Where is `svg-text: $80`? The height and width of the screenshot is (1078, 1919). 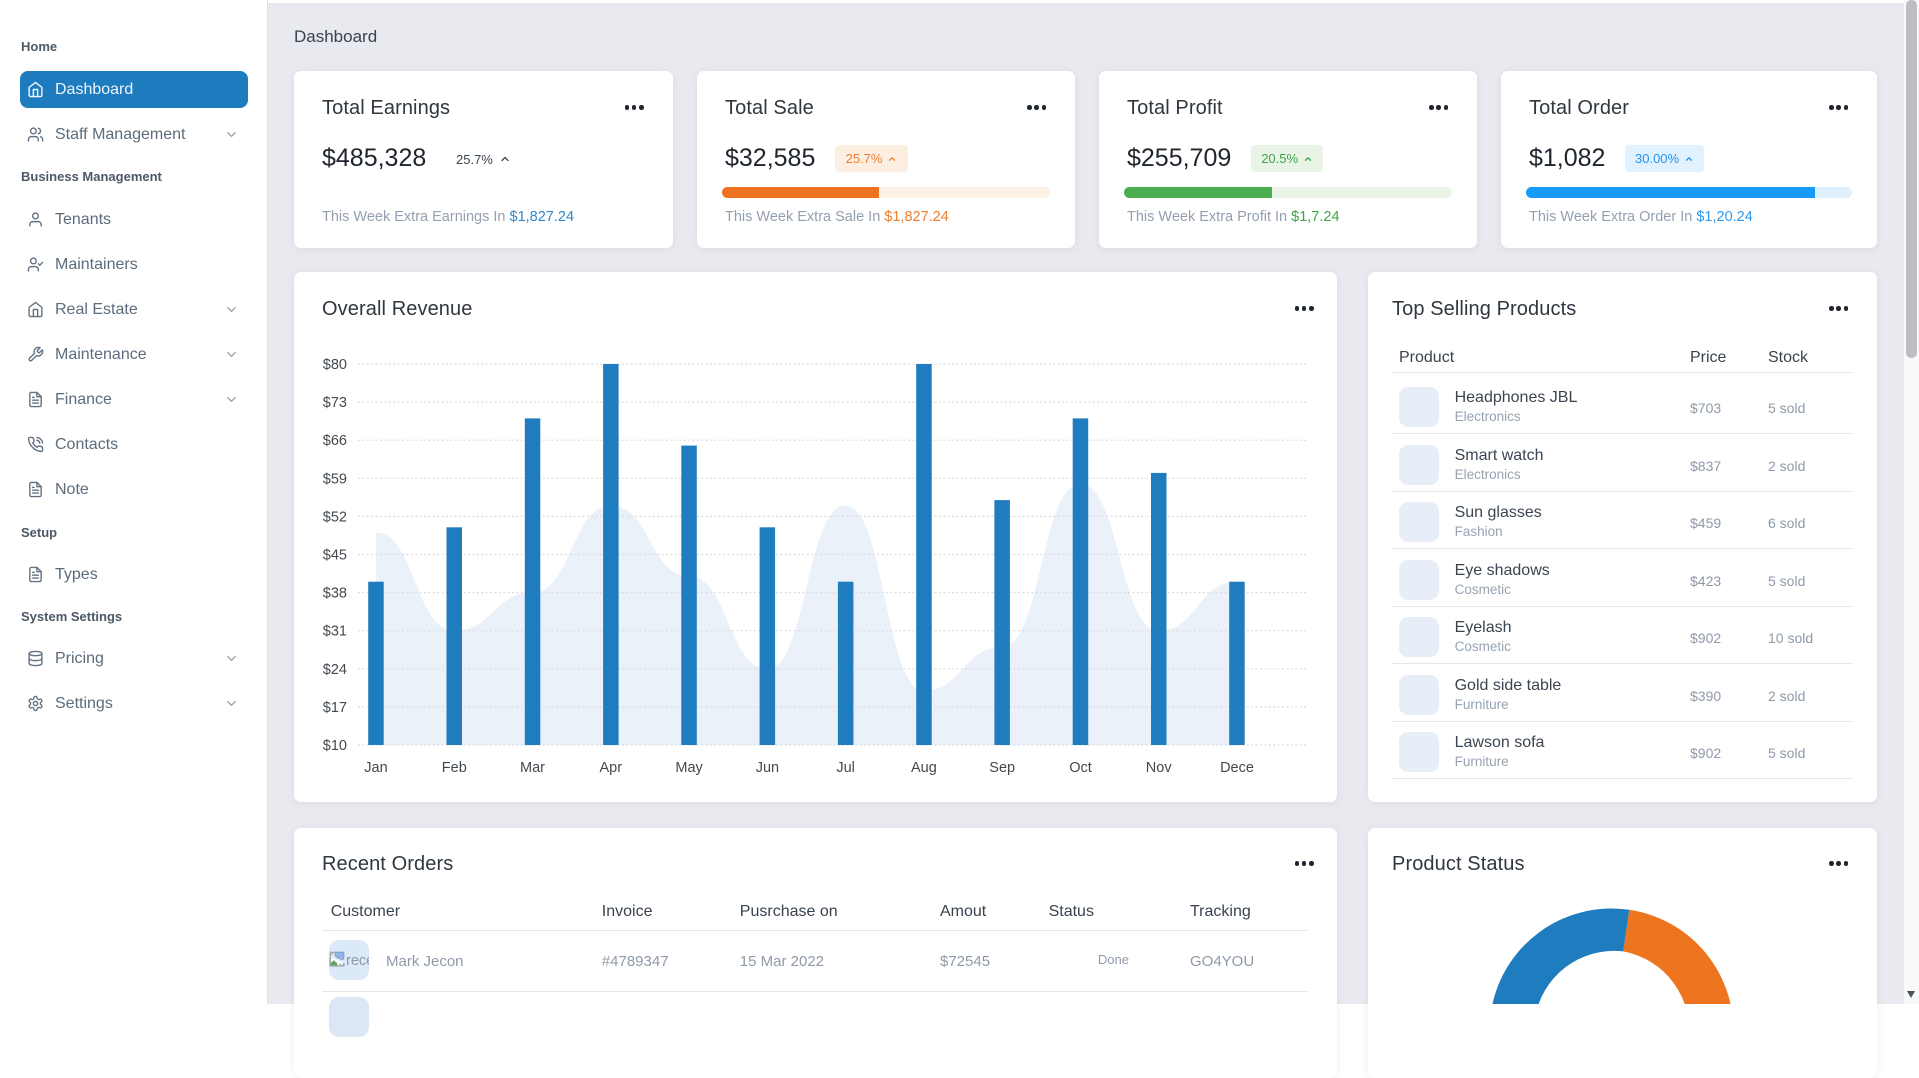
svg-text: $80 is located at coordinates (335, 365).